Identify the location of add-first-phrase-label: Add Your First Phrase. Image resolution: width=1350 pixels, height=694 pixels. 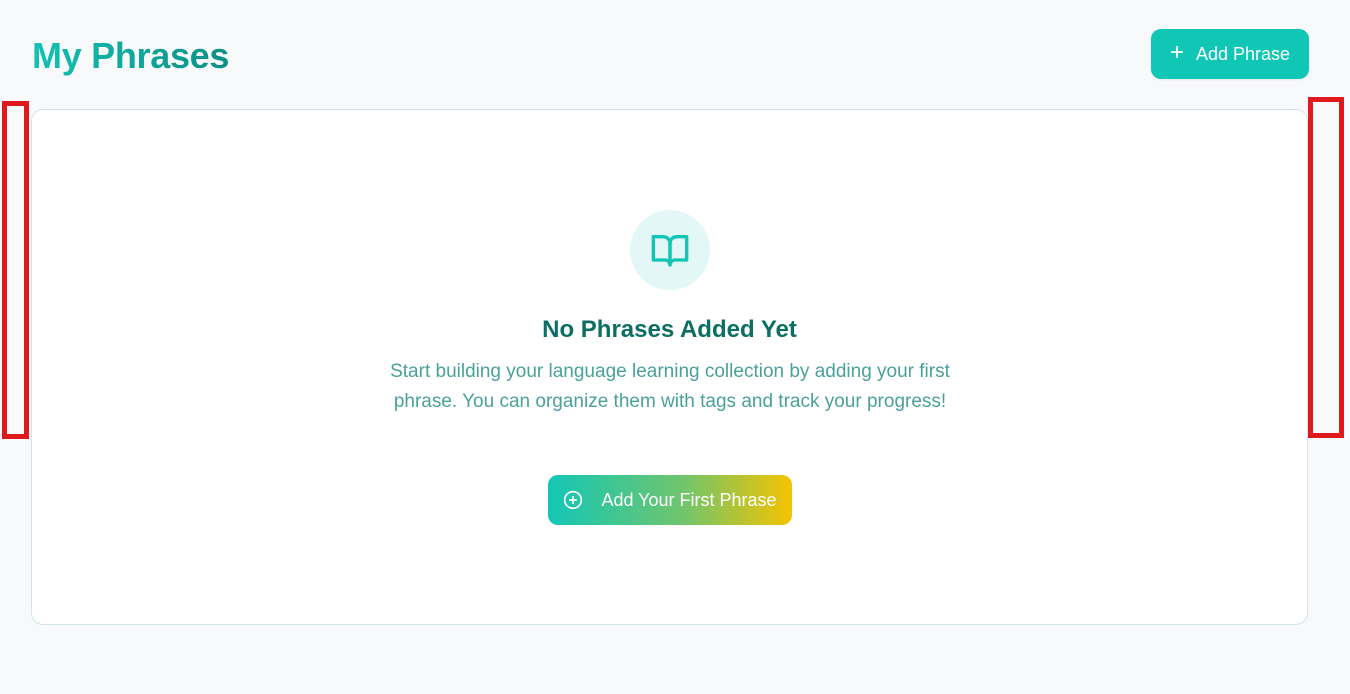
(689, 499).